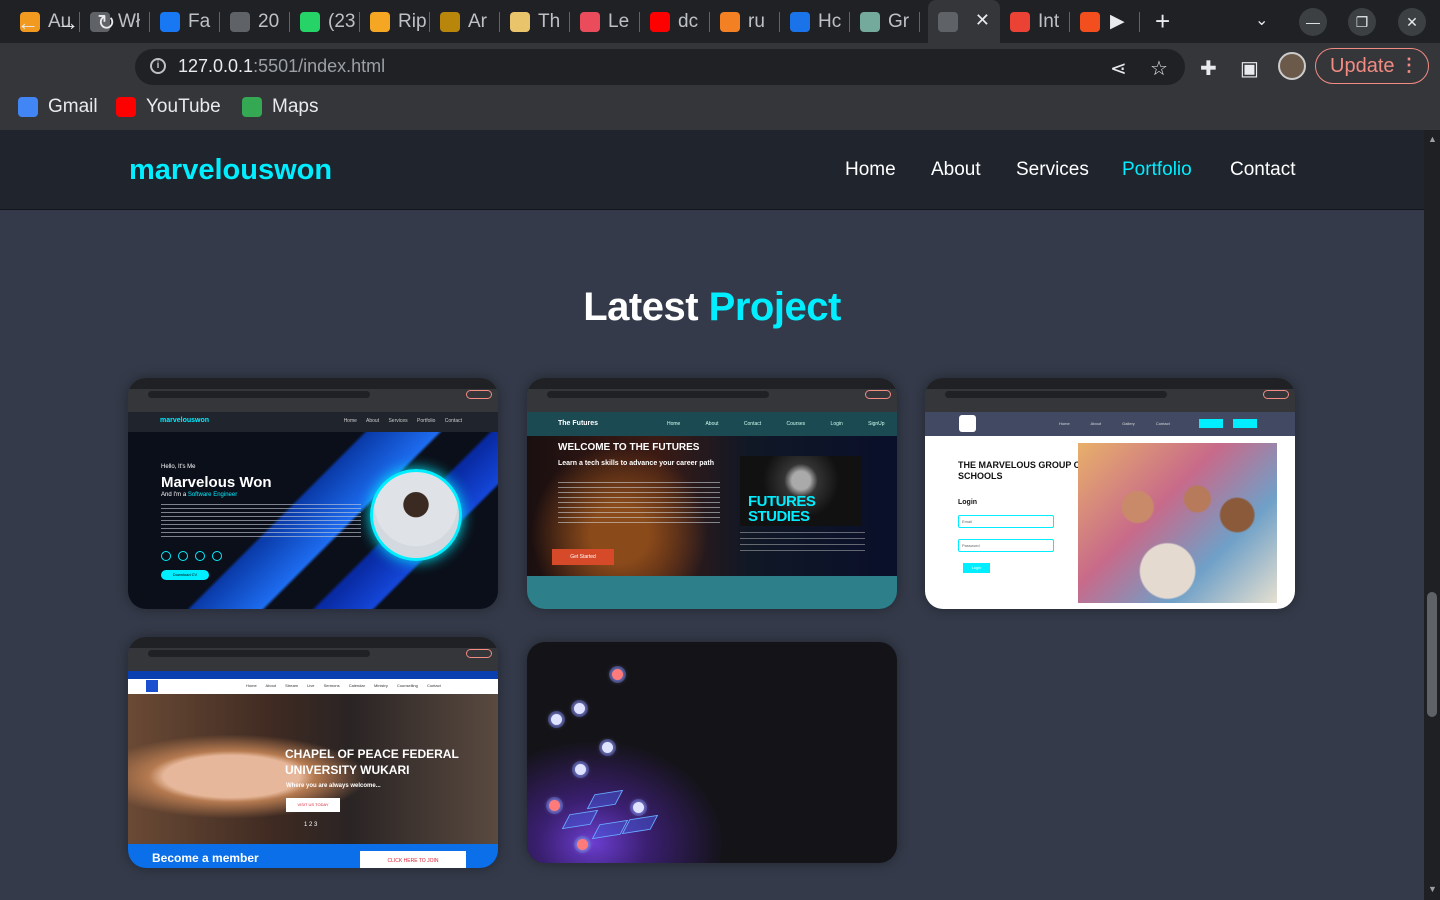 The width and height of the screenshot is (1440, 900). What do you see at coordinates (712, 752) in the screenshot?
I see `project-card-network` at bounding box center [712, 752].